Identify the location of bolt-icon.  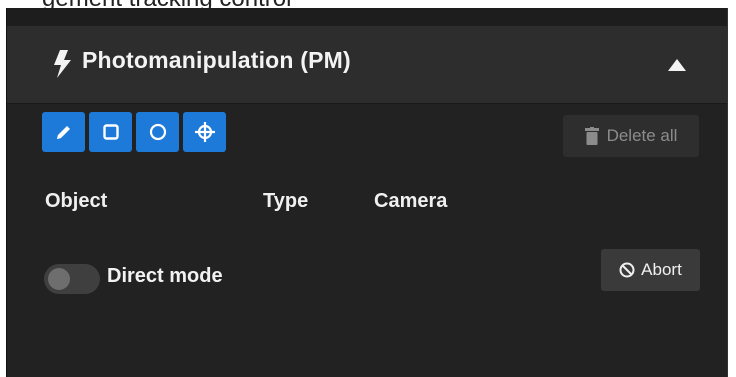
(62, 64).